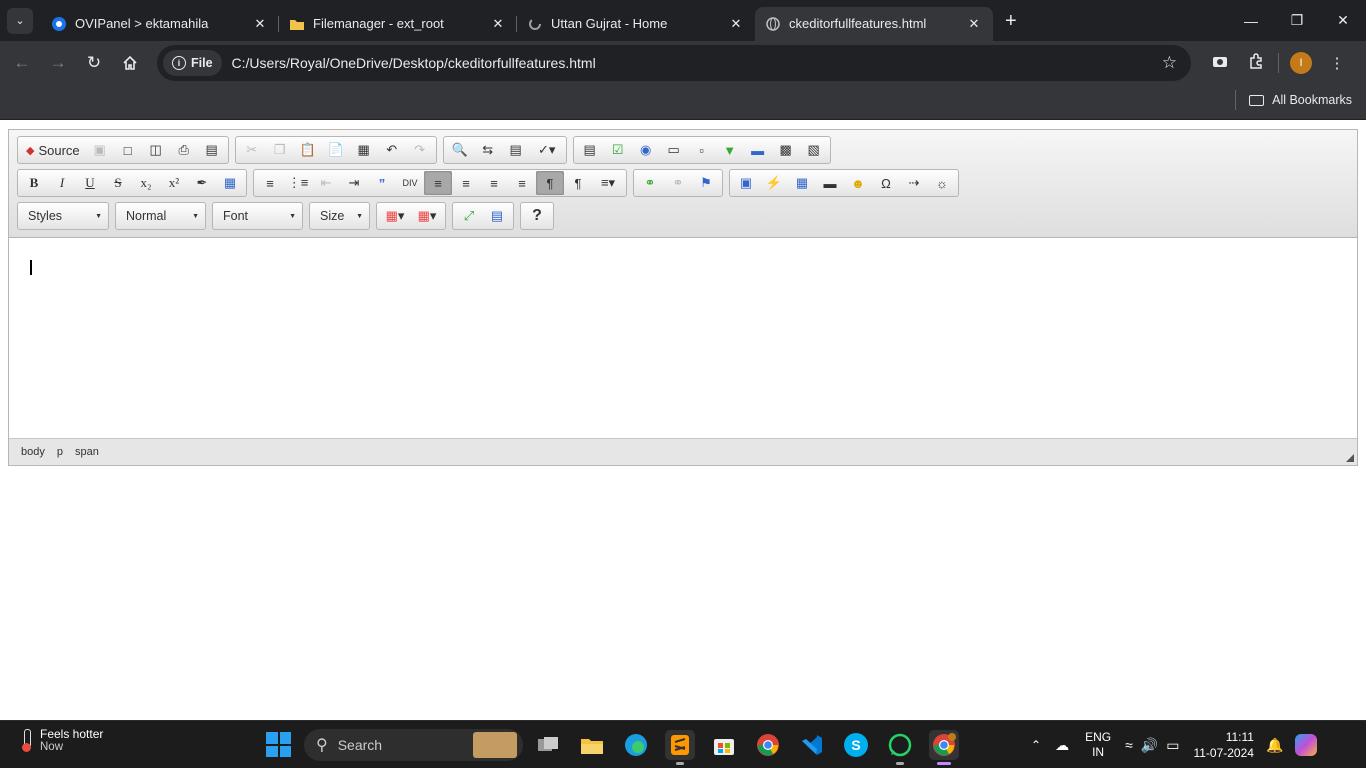 This screenshot has width=1366, height=769. Describe the element at coordinates (63, 216) in the screenshot. I see `styles-combo: Styles ▼` at that location.